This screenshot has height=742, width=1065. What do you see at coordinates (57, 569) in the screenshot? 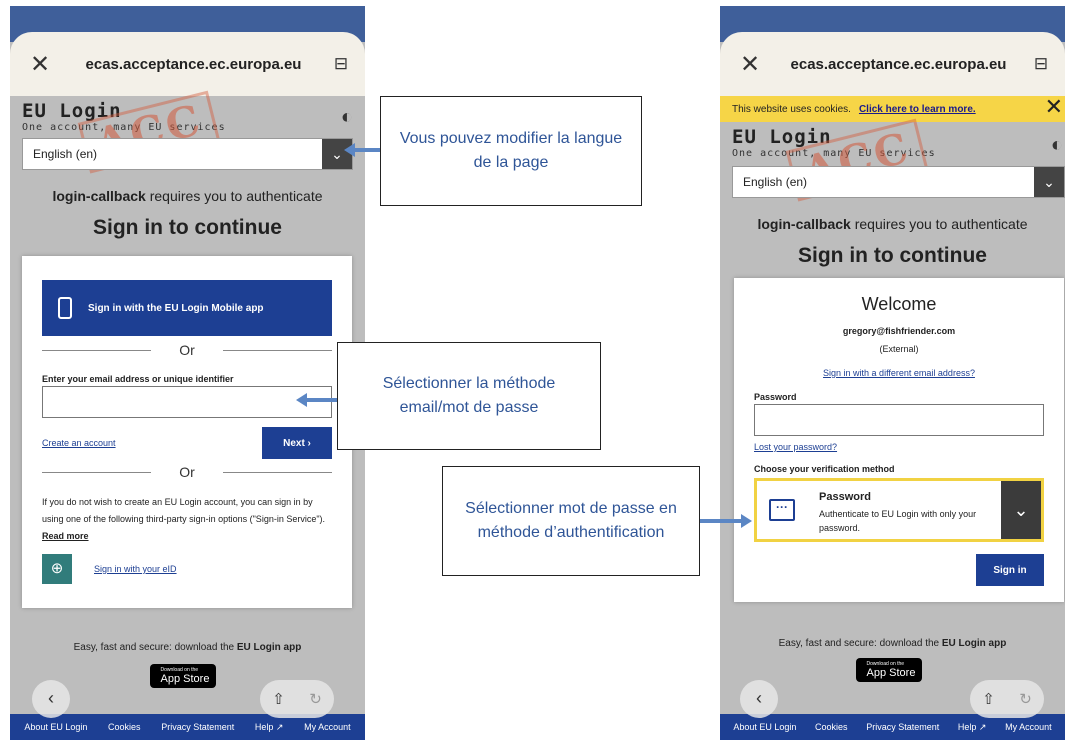
I see `globe-icon: ⊕` at bounding box center [57, 569].